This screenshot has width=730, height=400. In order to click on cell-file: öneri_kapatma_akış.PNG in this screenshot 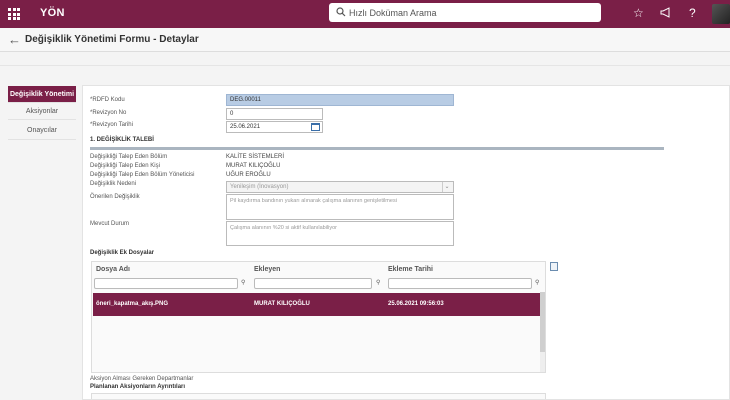, I will do `click(132, 304)`.